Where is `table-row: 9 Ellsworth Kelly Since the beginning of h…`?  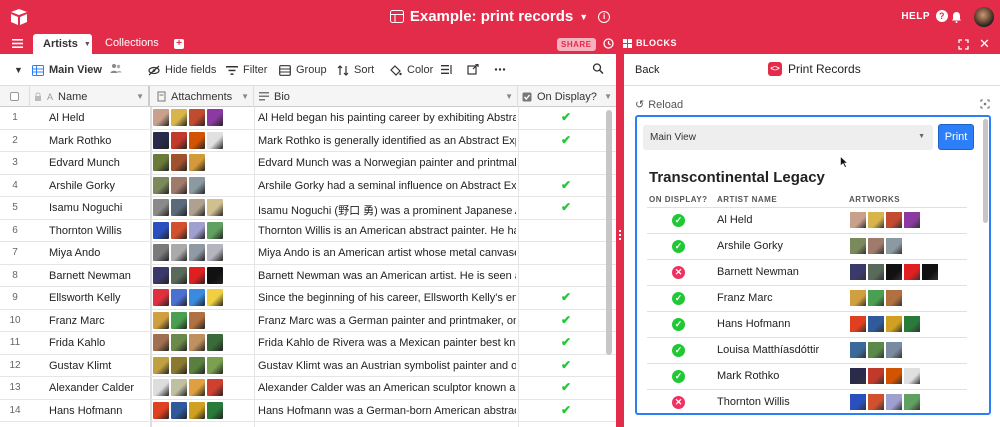 table-row: 9 Ellsworth Kelly Since the beginning of h… is located at coordinates (308, 298).